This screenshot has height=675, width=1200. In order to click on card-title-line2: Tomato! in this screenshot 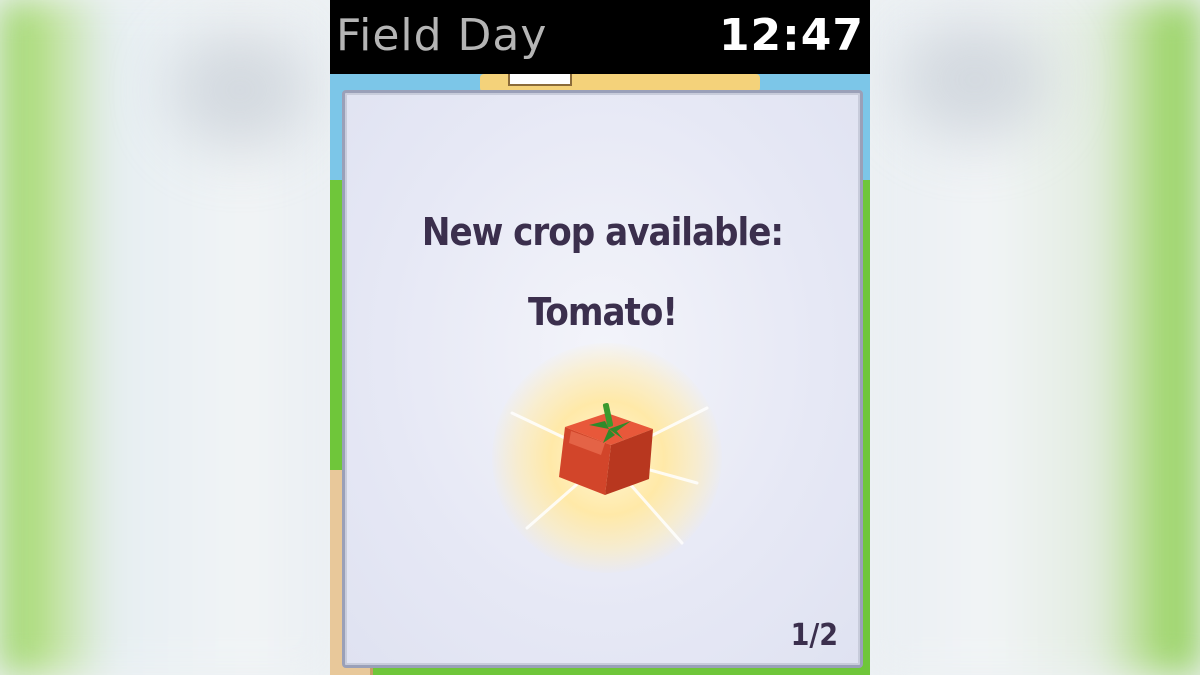, I will do `click(603, 312)`.